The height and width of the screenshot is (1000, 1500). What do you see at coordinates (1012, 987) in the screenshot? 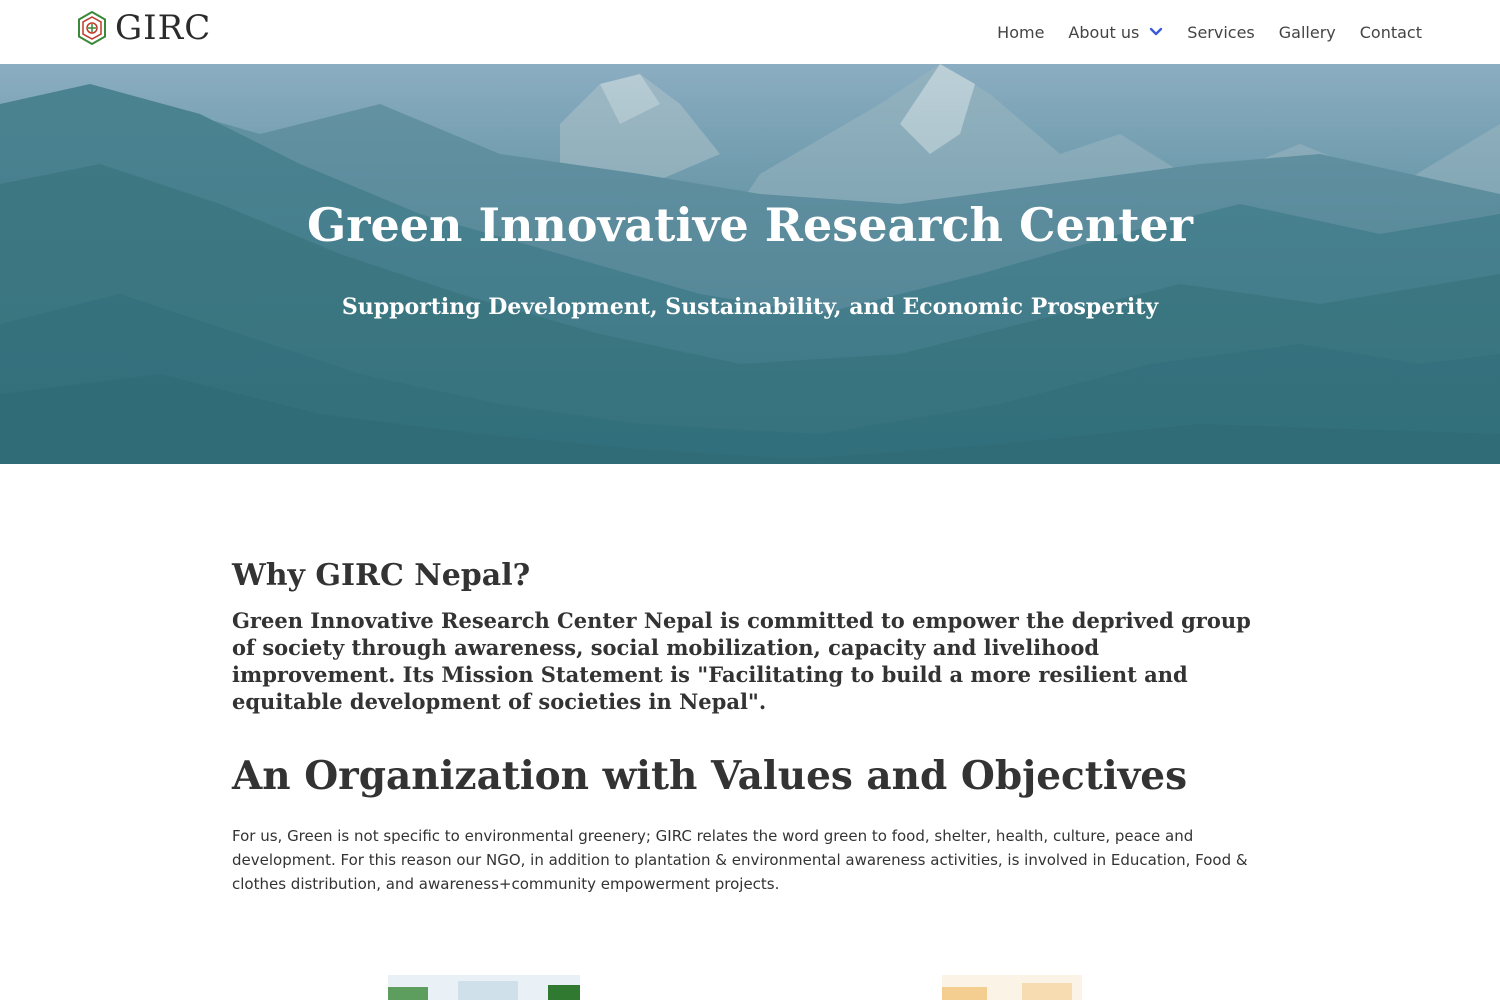
I see `project-image-right` at bounding box center [1012, 987].